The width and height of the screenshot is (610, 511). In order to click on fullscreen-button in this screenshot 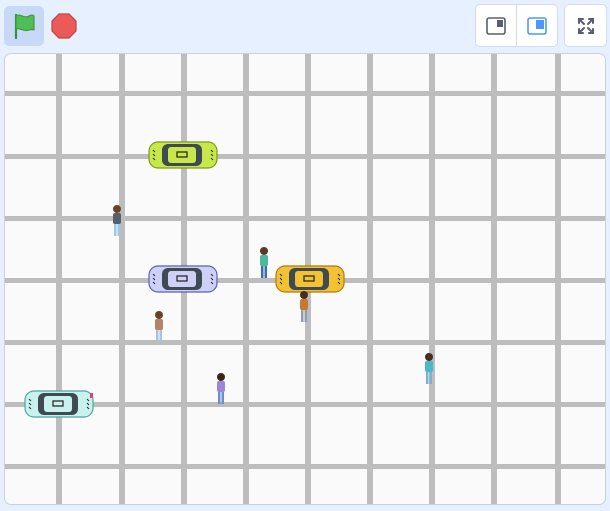, I will do `click(585, 25)`.